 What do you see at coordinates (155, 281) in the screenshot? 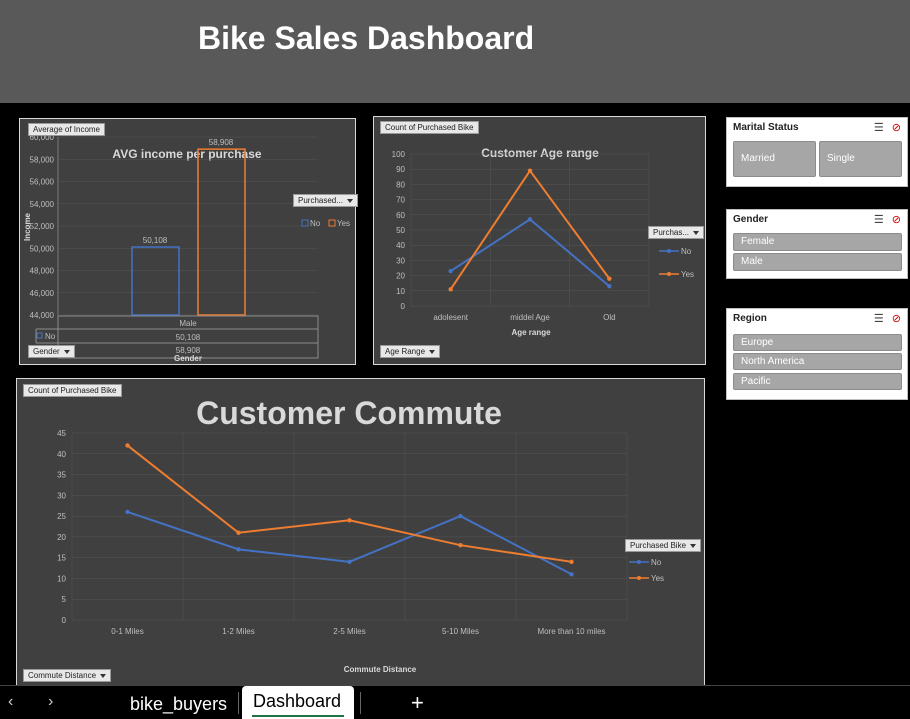
I see `income-bar-no` at bounding box center [155, 281].